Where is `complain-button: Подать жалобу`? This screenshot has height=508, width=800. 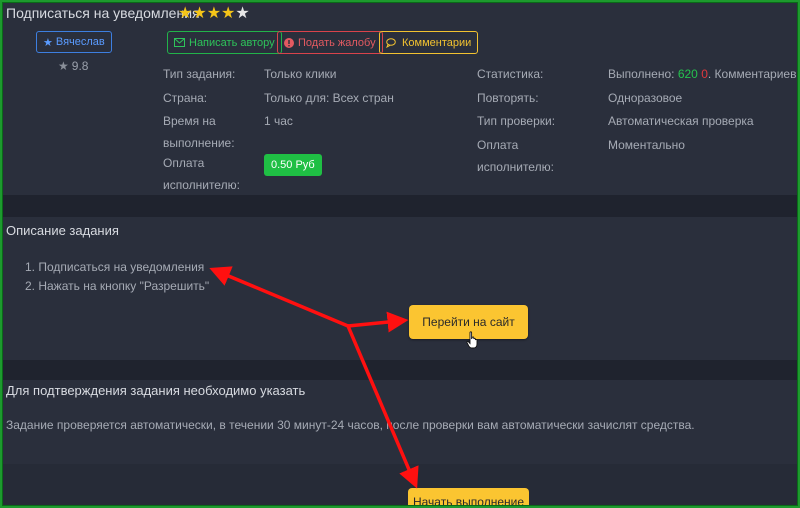
complain-button: Подать жалобу is located at coordinates (330, 42).